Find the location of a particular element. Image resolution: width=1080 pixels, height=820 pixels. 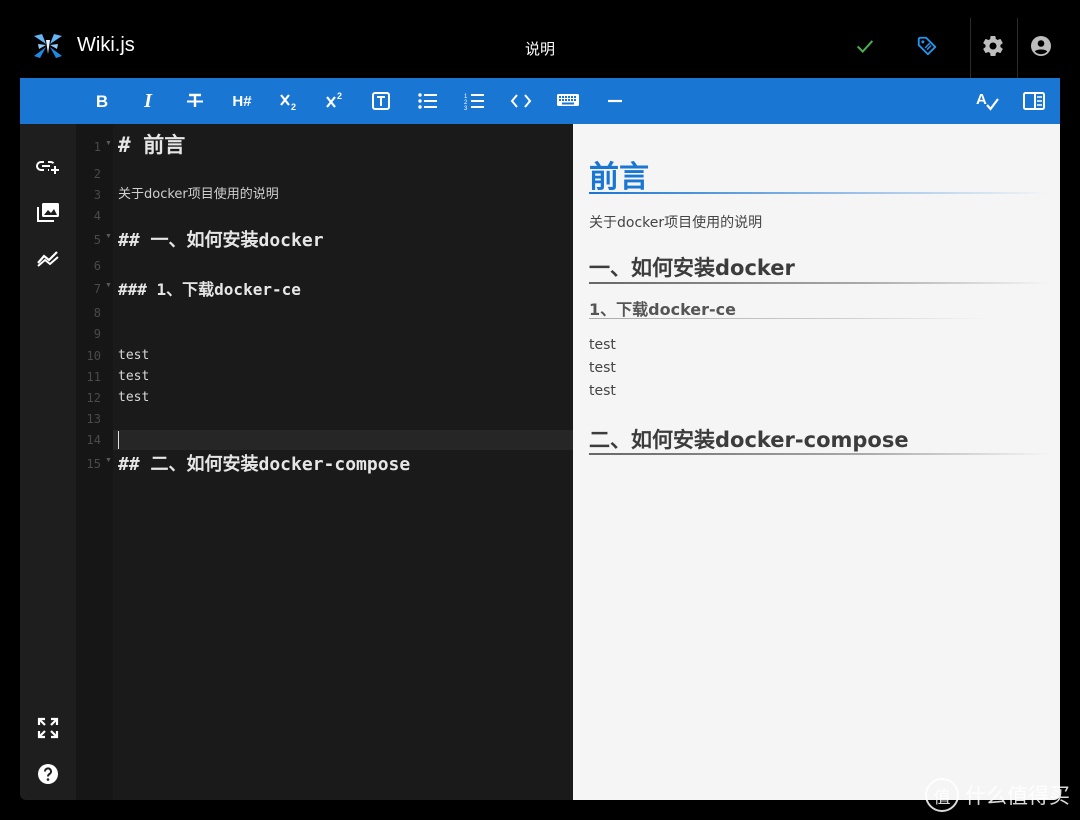

italic-icon: I is located at coordinates (148, 101).